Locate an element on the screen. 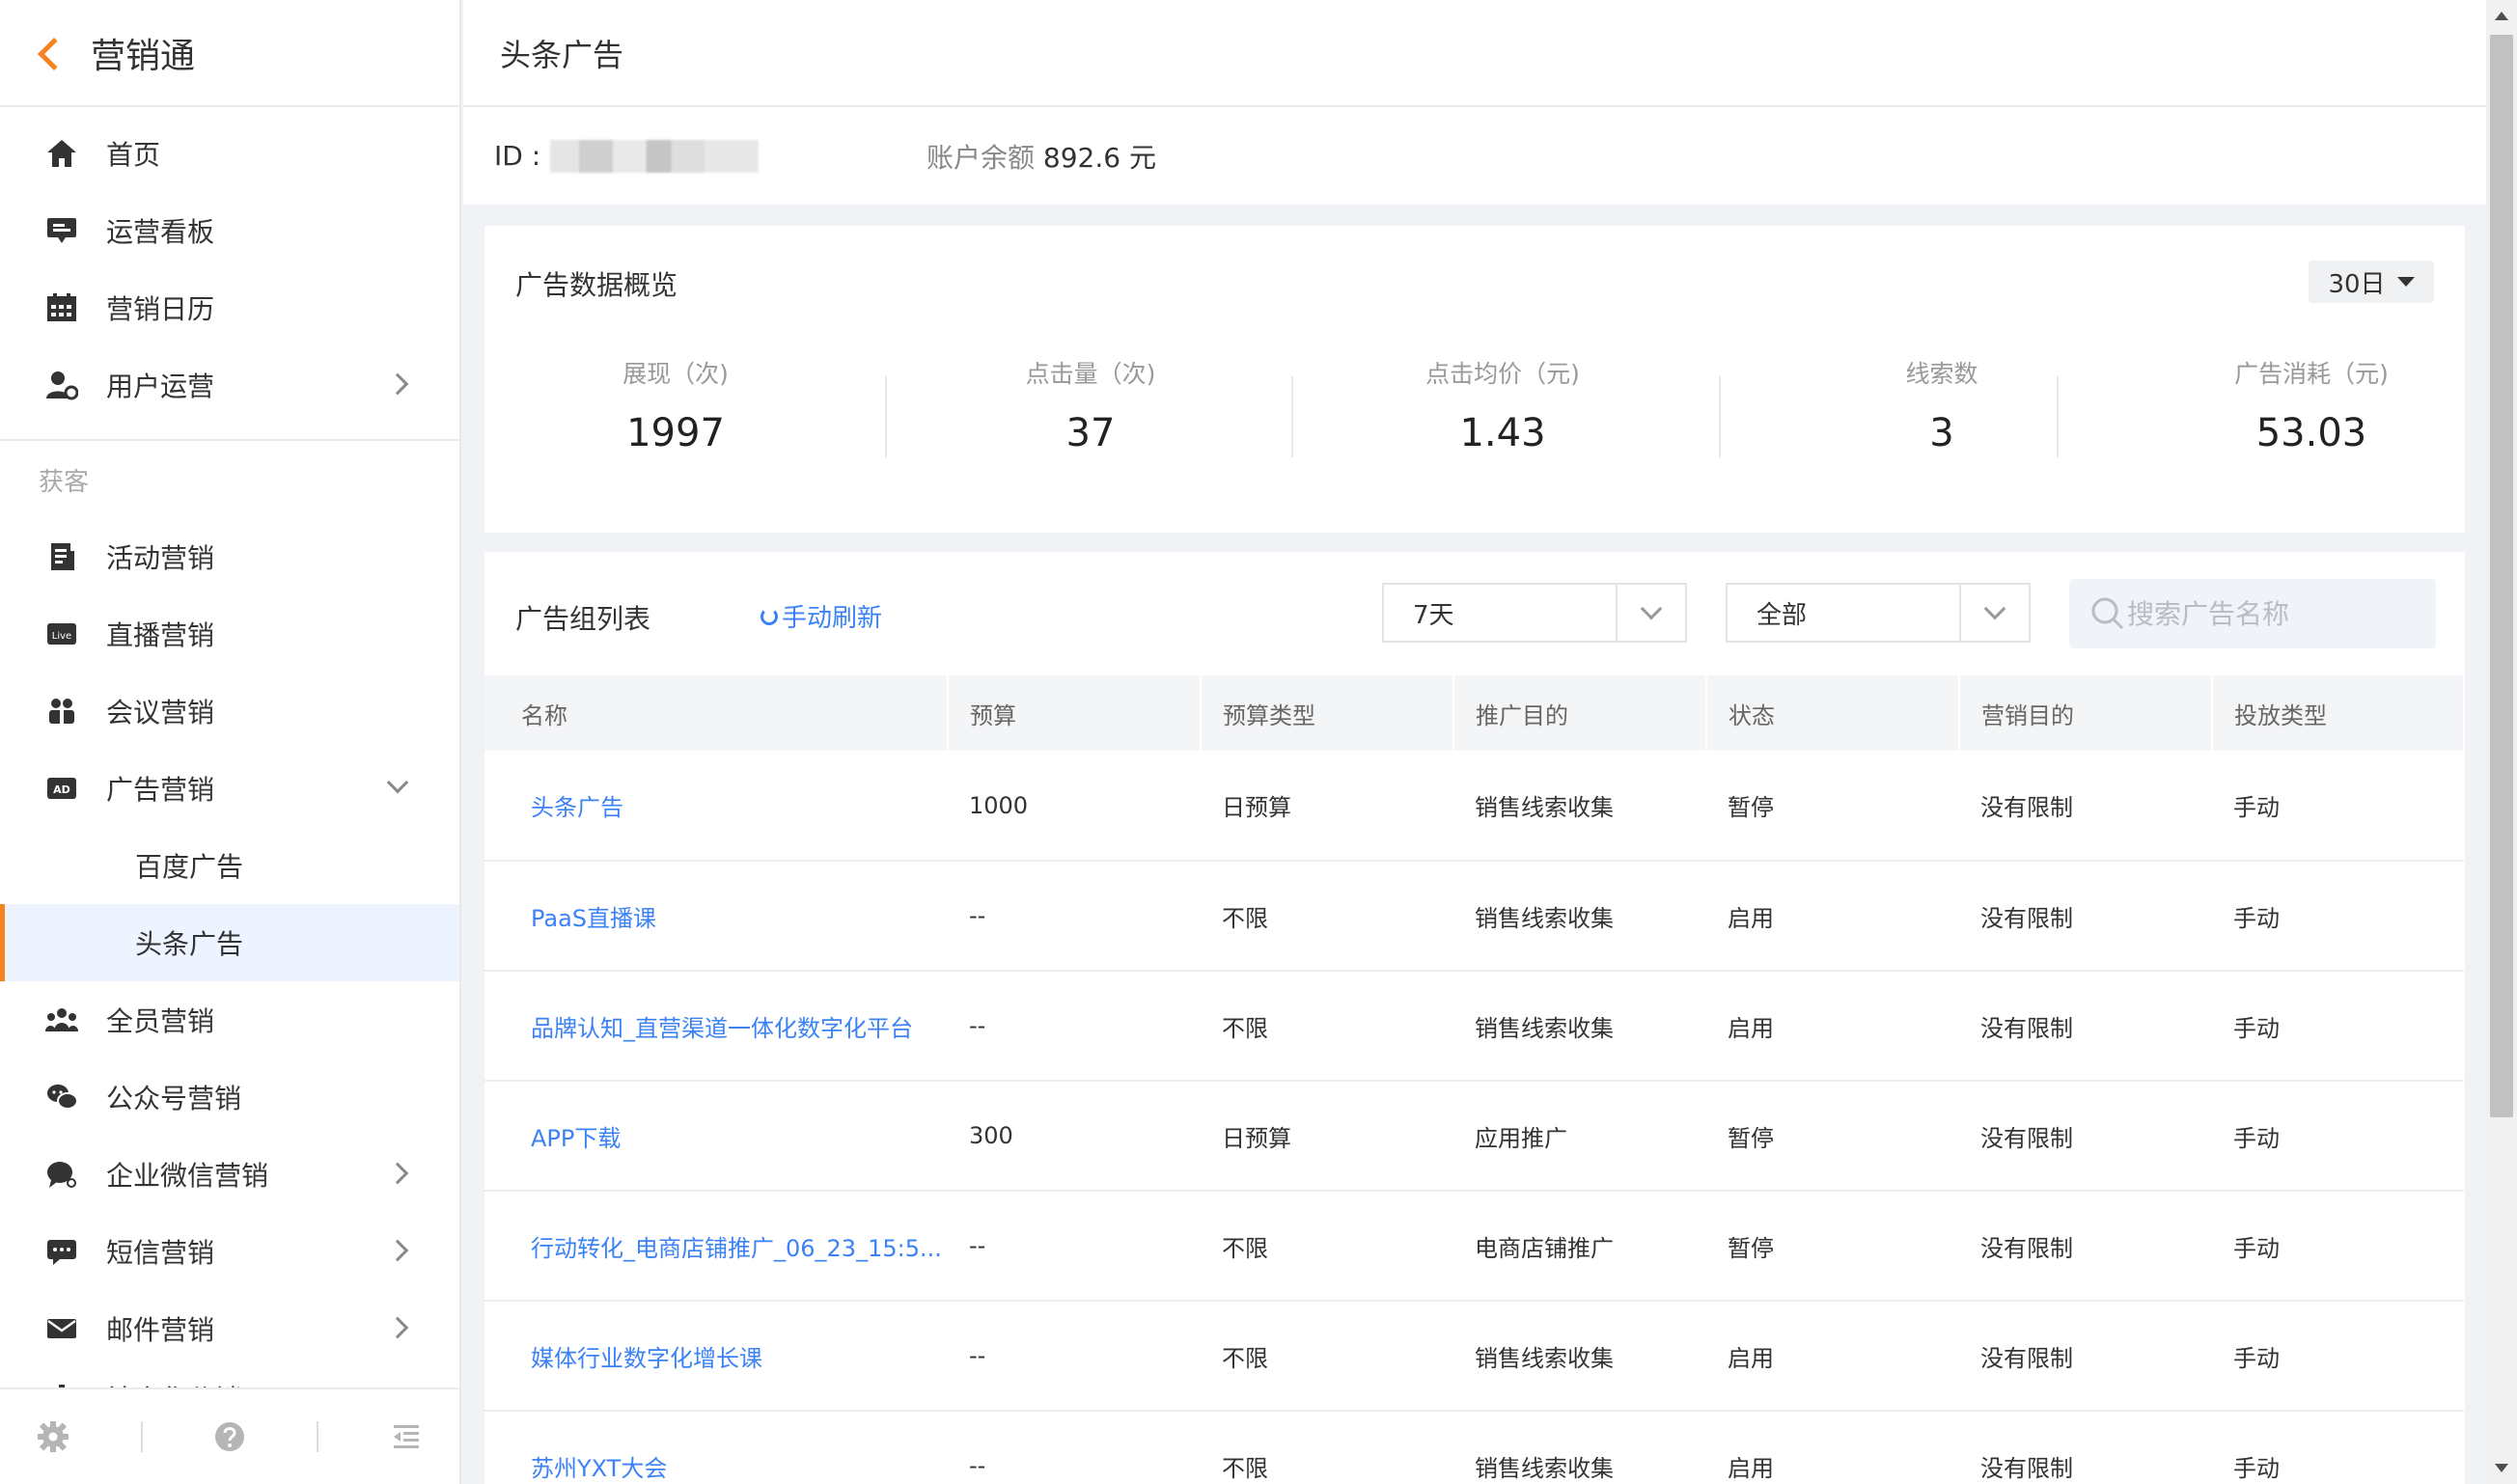 This screenshot has width=2517, height=1484. search-box is located at coordinates (2252, 613).